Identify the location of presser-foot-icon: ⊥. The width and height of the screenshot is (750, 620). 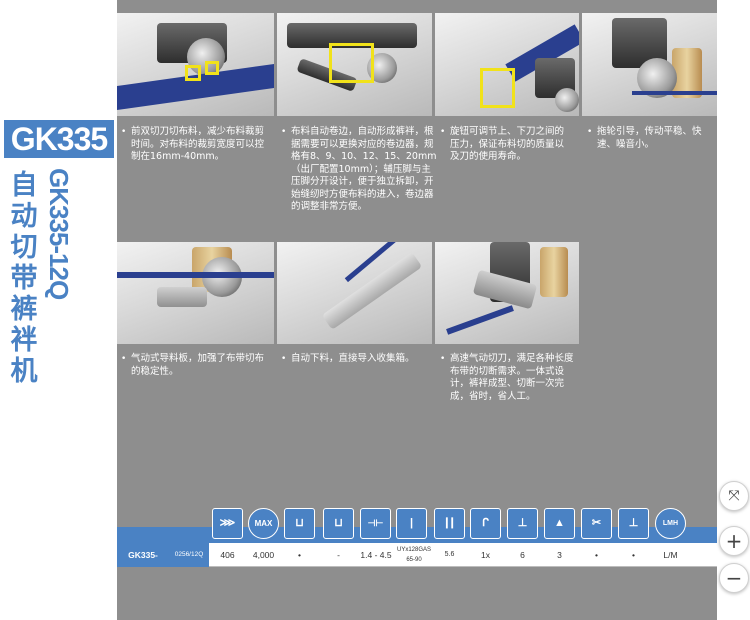
(522, 523).